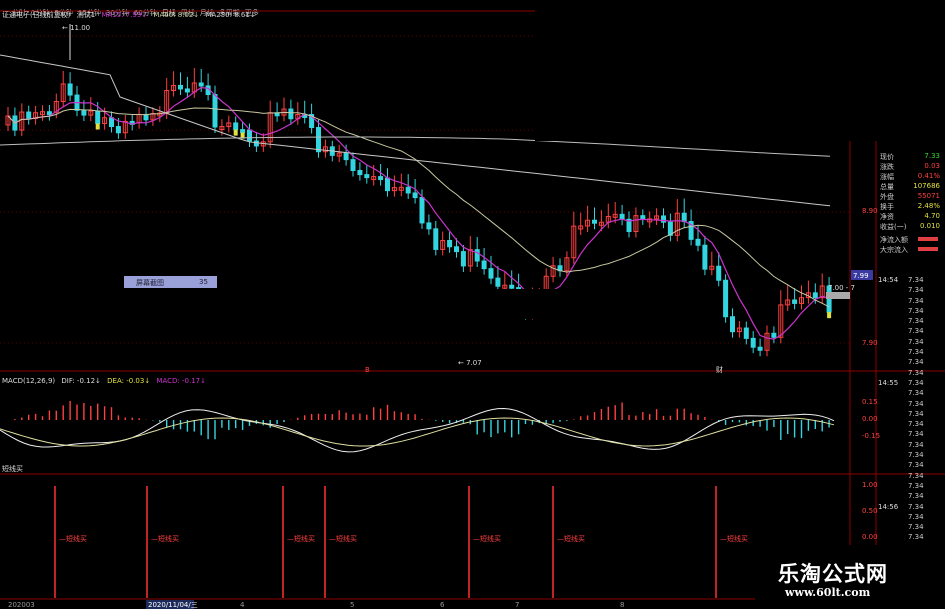  Describe the element at coordinates (29, 381) in the screenshot. I see `macd-title: MACD(12,26,9)` at that location.